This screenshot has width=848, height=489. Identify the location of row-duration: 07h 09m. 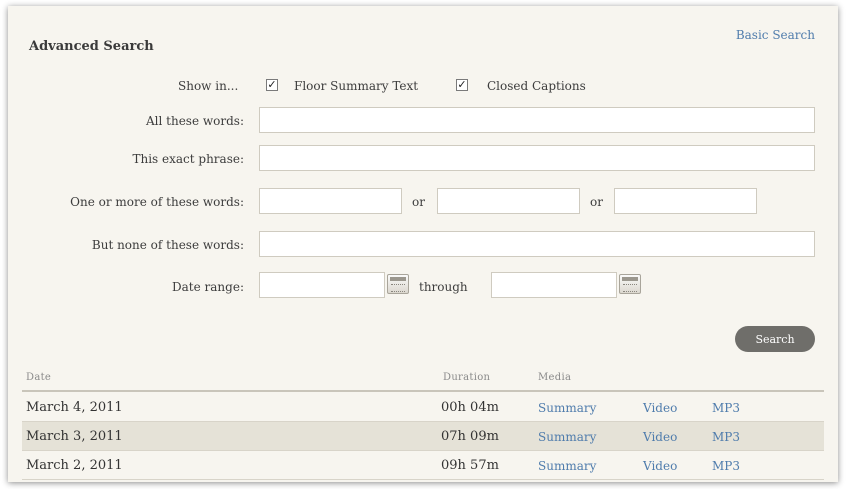
(470, 436).